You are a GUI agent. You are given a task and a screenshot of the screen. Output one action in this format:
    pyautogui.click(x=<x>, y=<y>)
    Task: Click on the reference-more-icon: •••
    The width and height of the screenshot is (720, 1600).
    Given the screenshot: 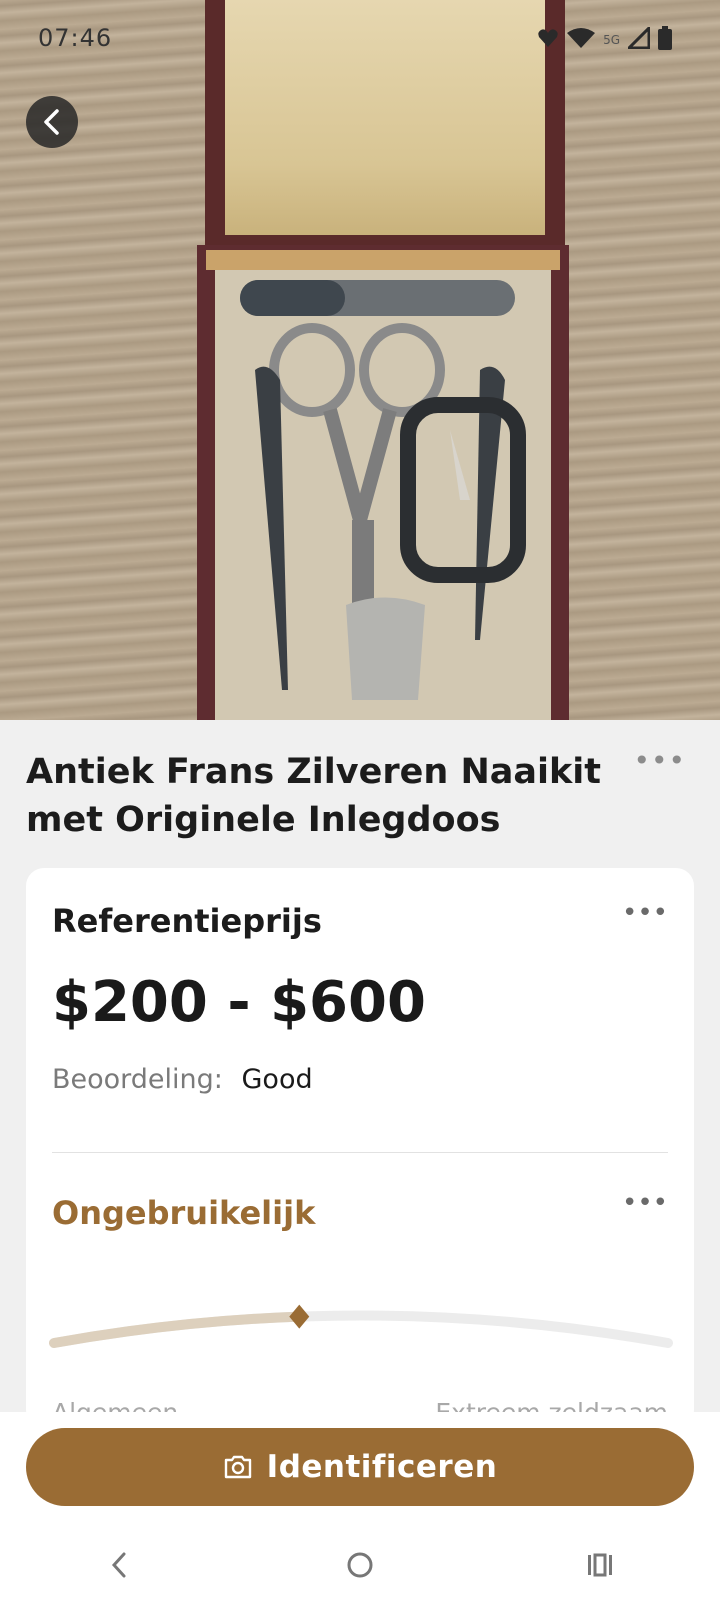 What is the action you would take?
    pyautogui.click(x=645, y=913)
    